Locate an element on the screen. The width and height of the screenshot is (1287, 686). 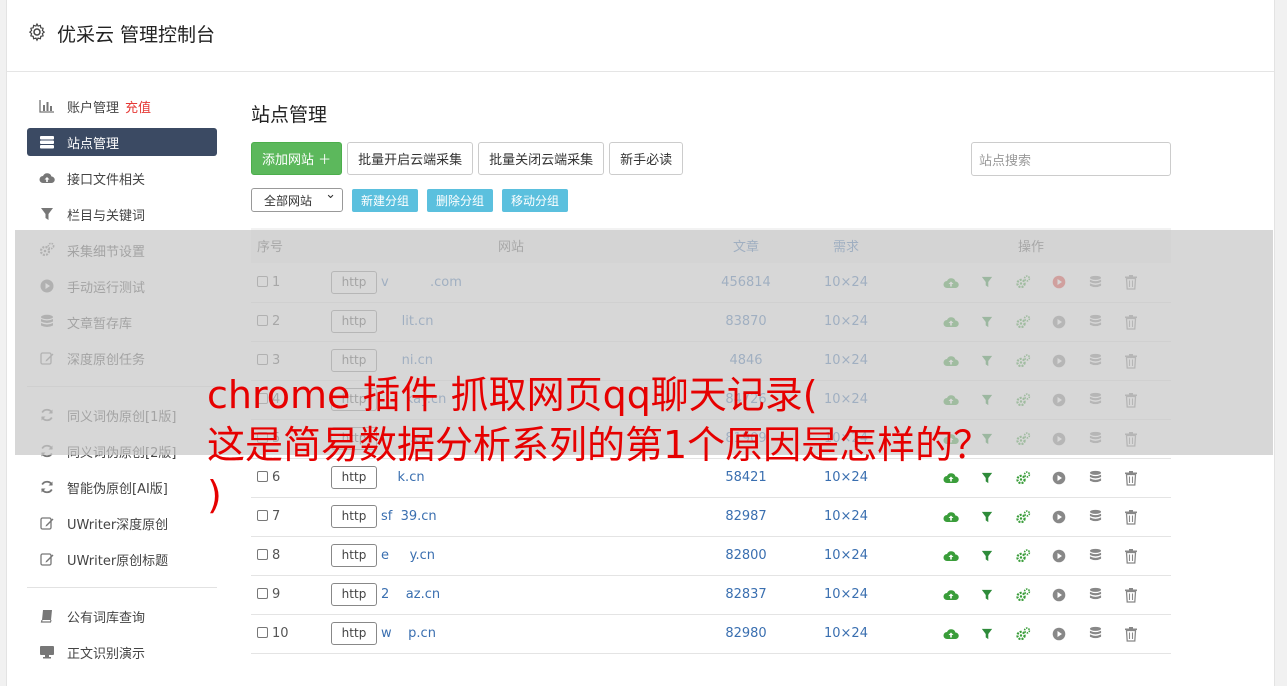
monitor-icon is located at coordinates (47, 652).